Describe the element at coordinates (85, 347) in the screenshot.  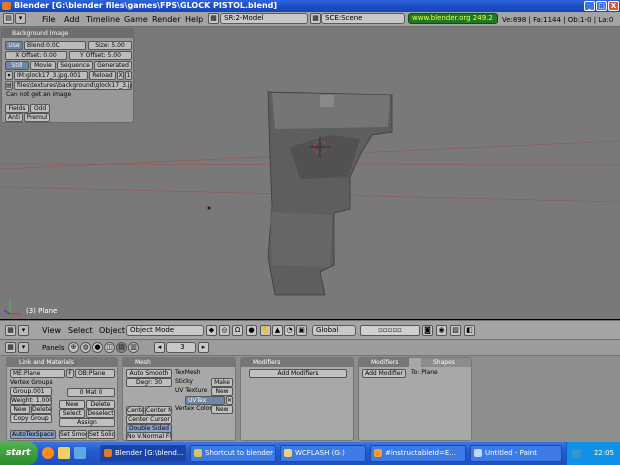
I see `script-icon: ◍` at that location.